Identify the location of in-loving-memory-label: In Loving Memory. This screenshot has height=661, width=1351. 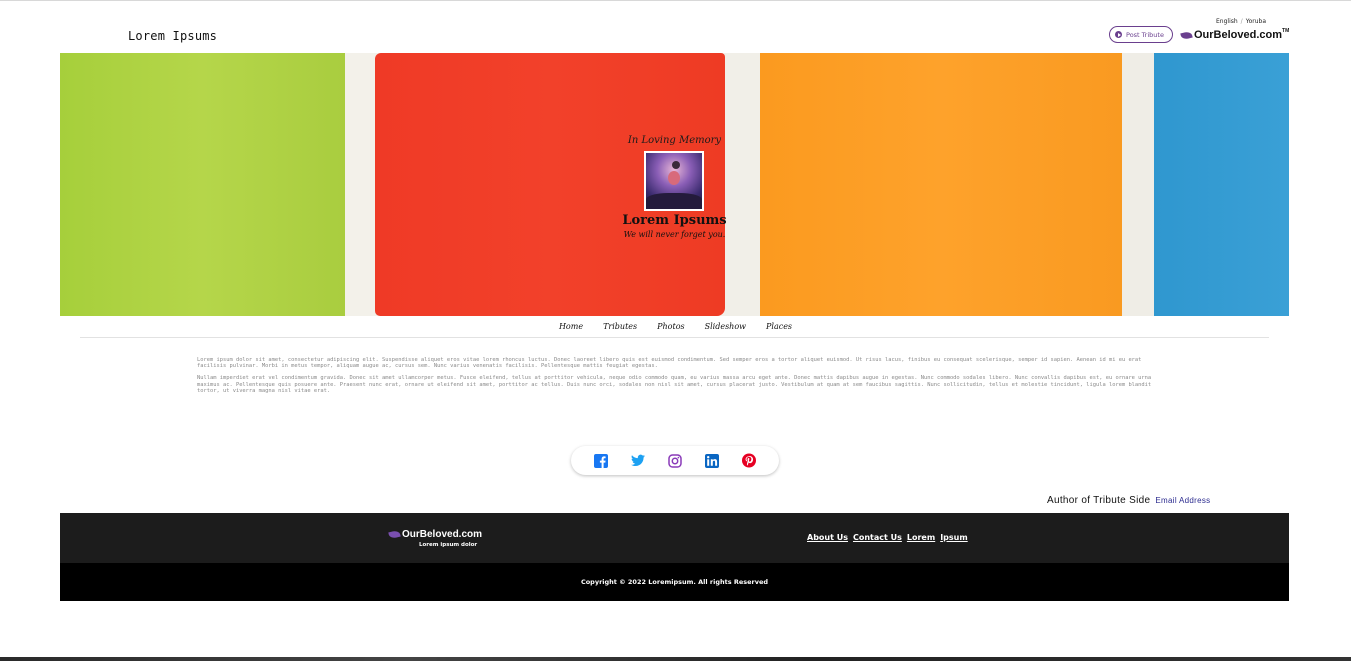
(674, 140).